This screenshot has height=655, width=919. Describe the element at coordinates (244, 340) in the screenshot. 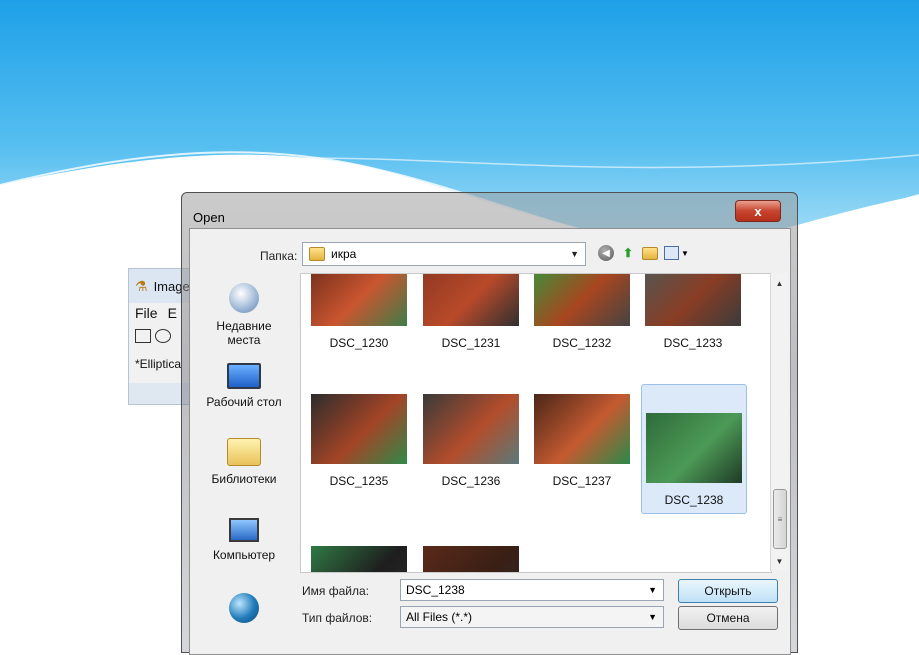

I see `place-label-line2: места` at that location.